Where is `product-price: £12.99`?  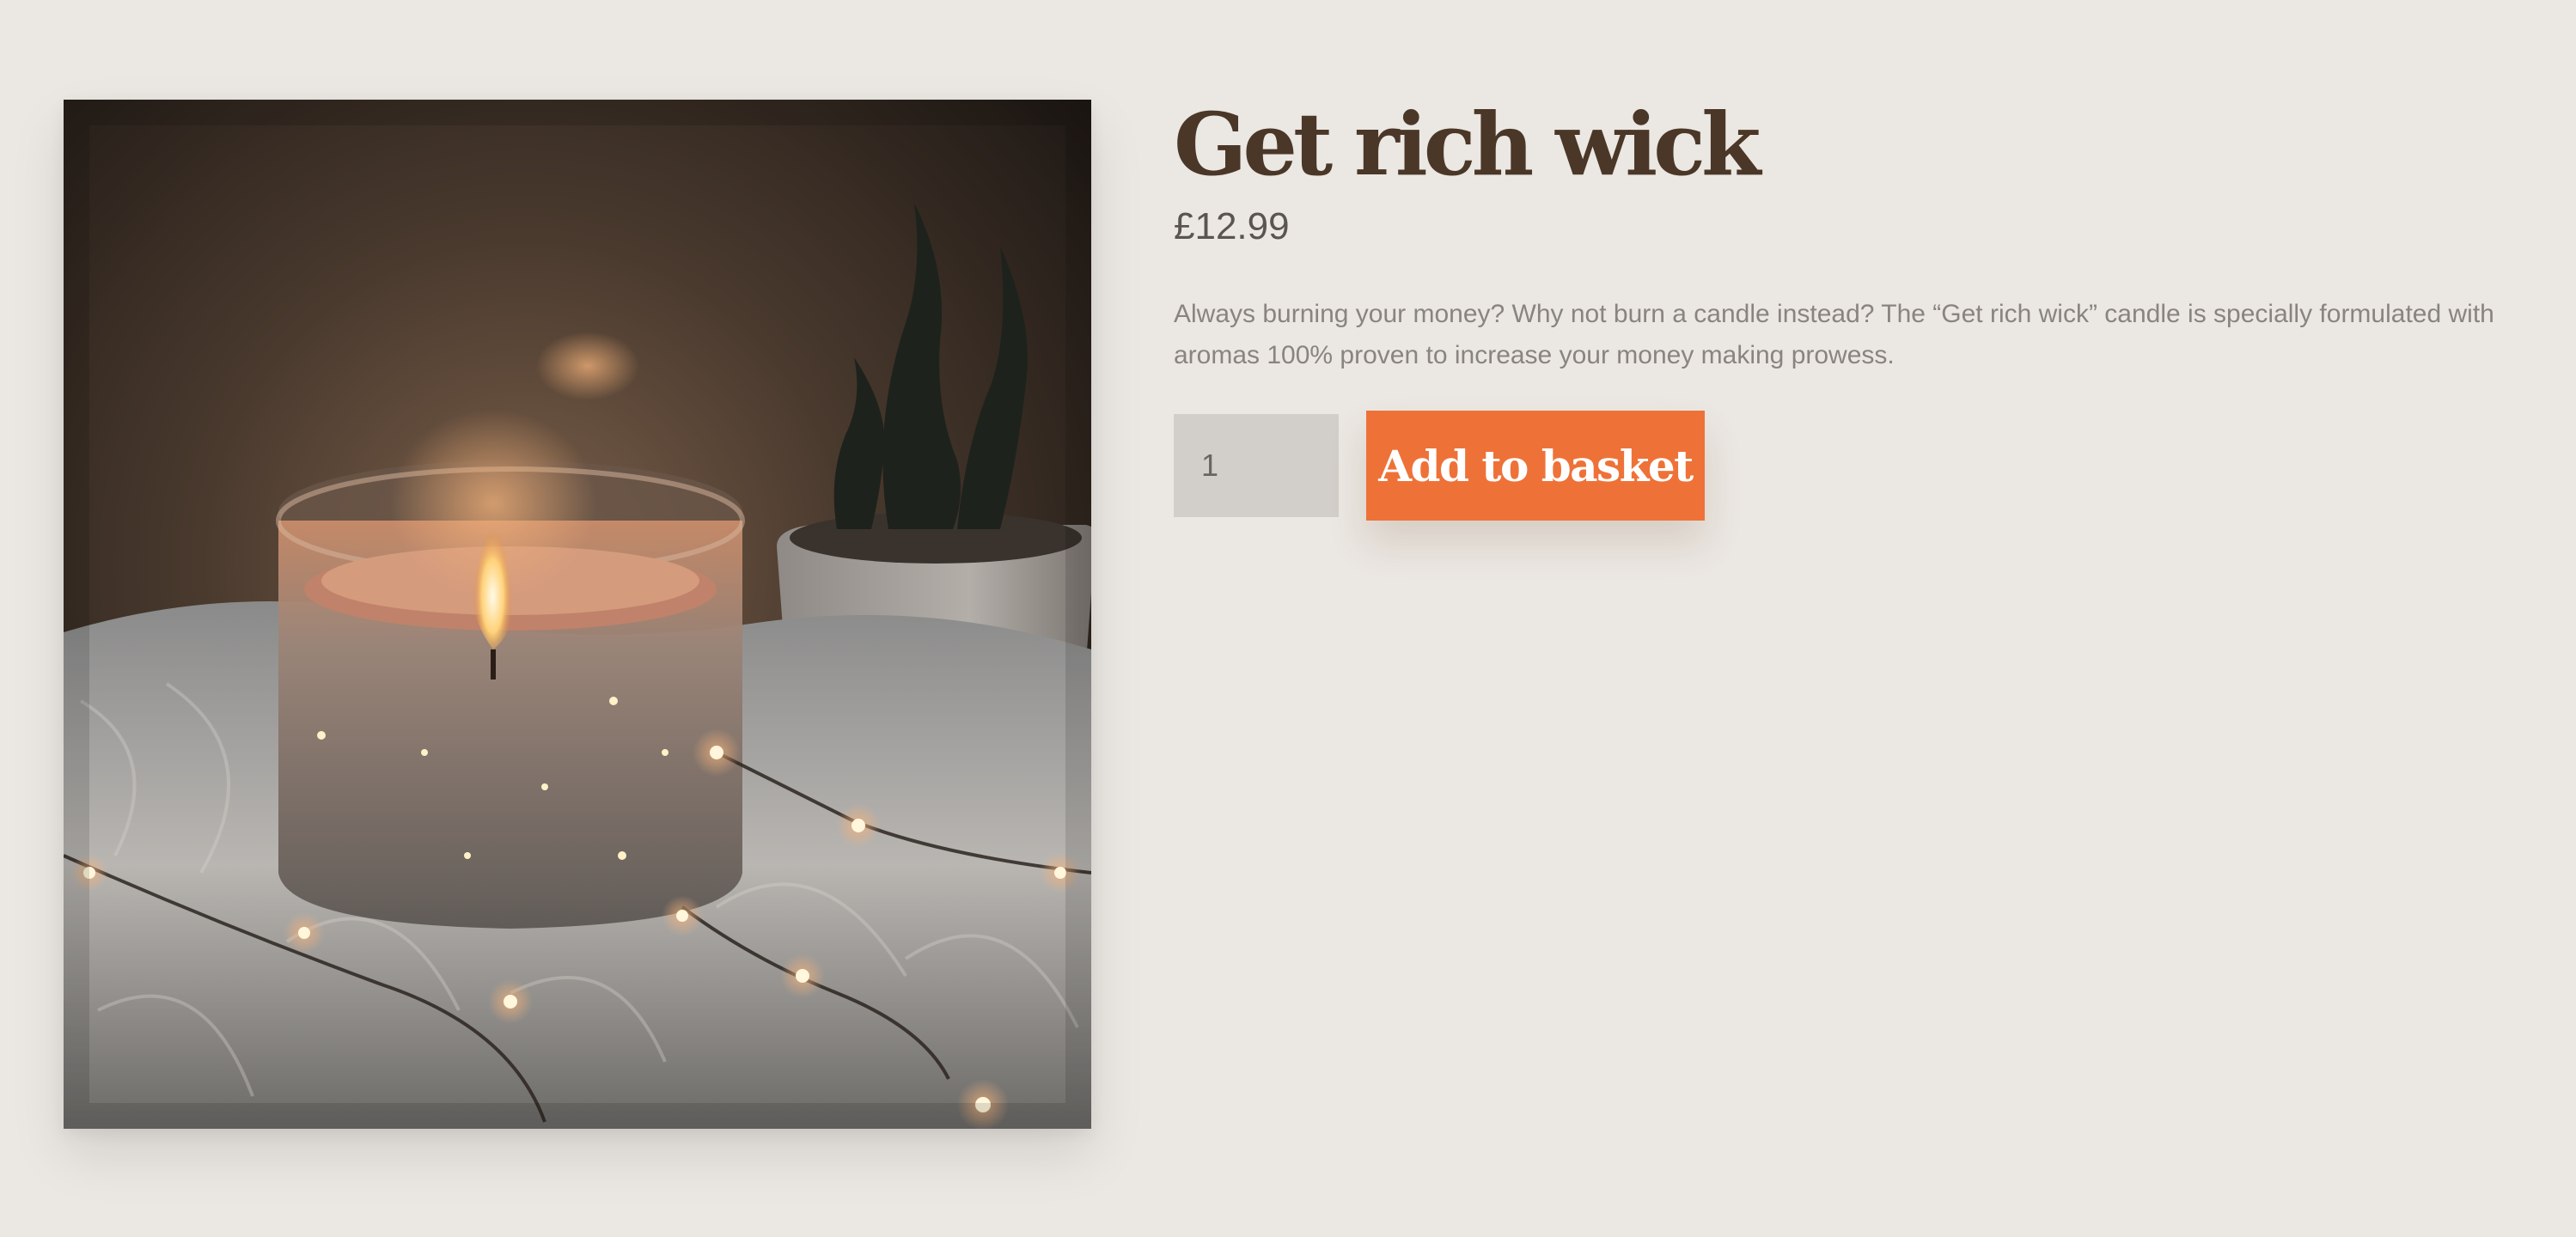 product-price: £12.99 is located at coordinates (1232, 226).